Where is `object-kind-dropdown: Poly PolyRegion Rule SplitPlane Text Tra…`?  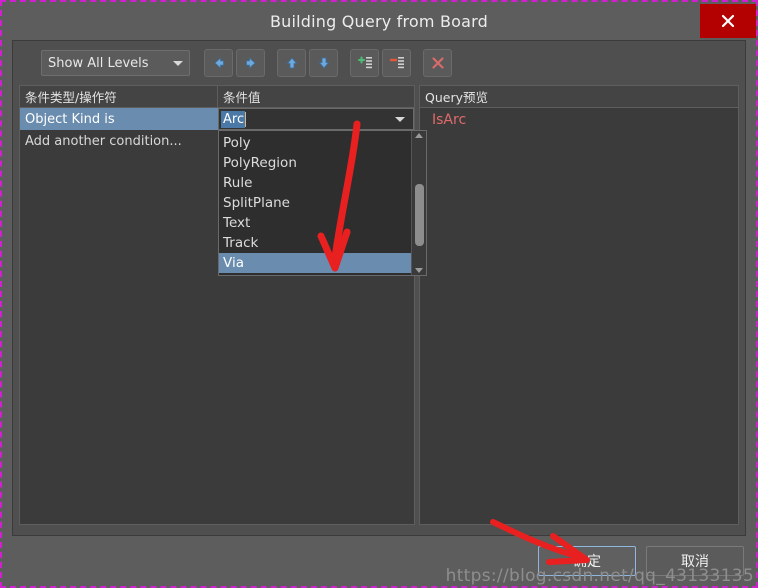
object-kind-dropdown: Poly PolyRegion Rule SplitPlane Text Tra… is located at coordinates (322, 203).